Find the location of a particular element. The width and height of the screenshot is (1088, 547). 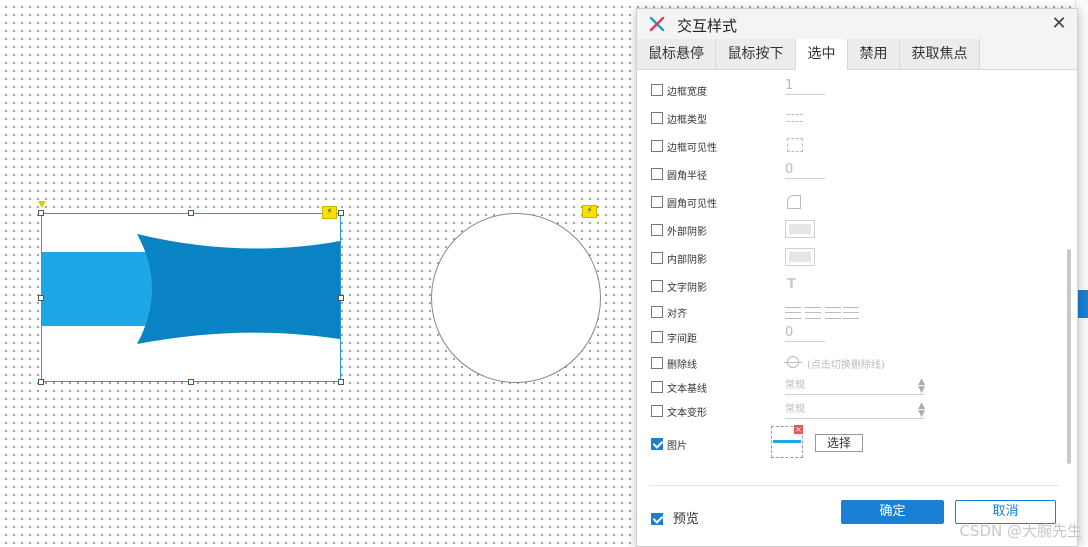

dash-pattern-icon is located at coordinates (795, 118).